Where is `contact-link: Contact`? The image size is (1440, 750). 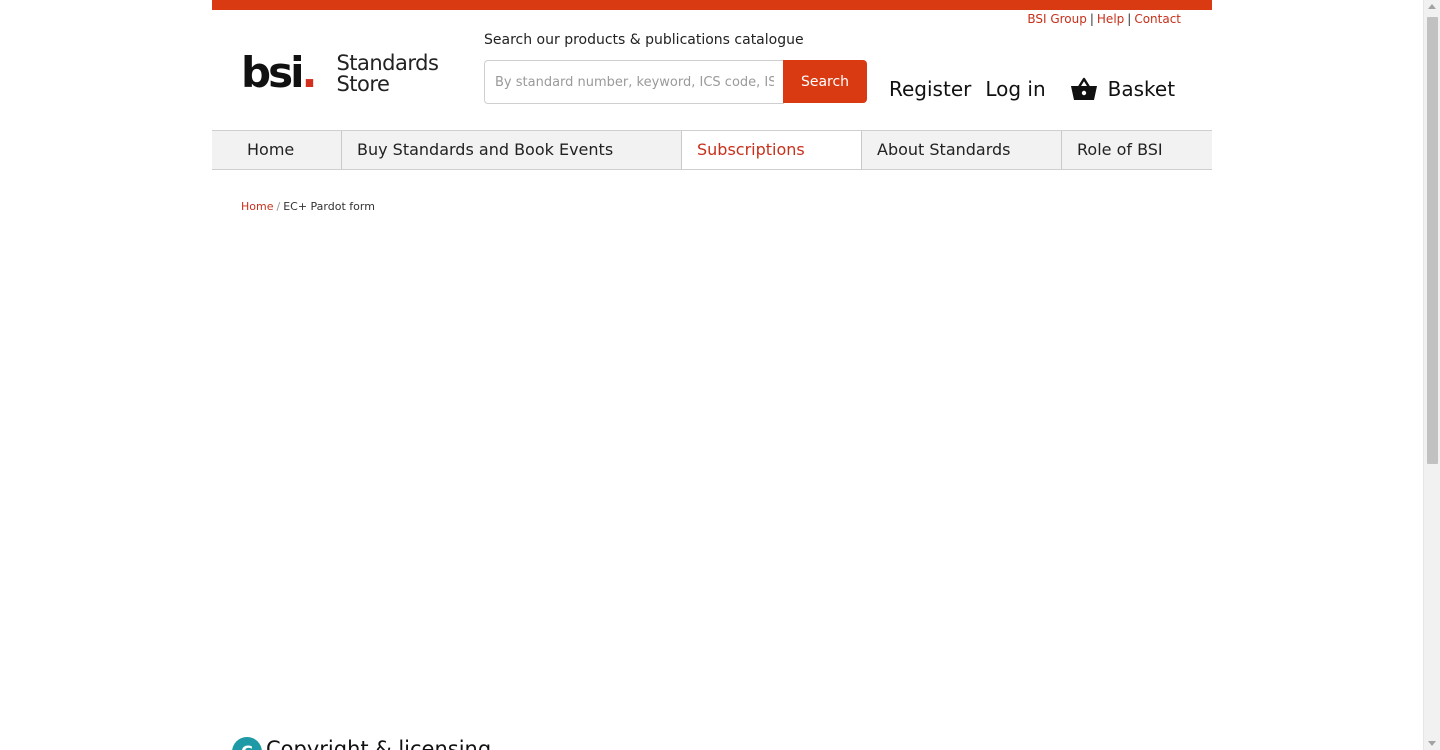
contact-link: Contact is located at coordinates (1157, 19).